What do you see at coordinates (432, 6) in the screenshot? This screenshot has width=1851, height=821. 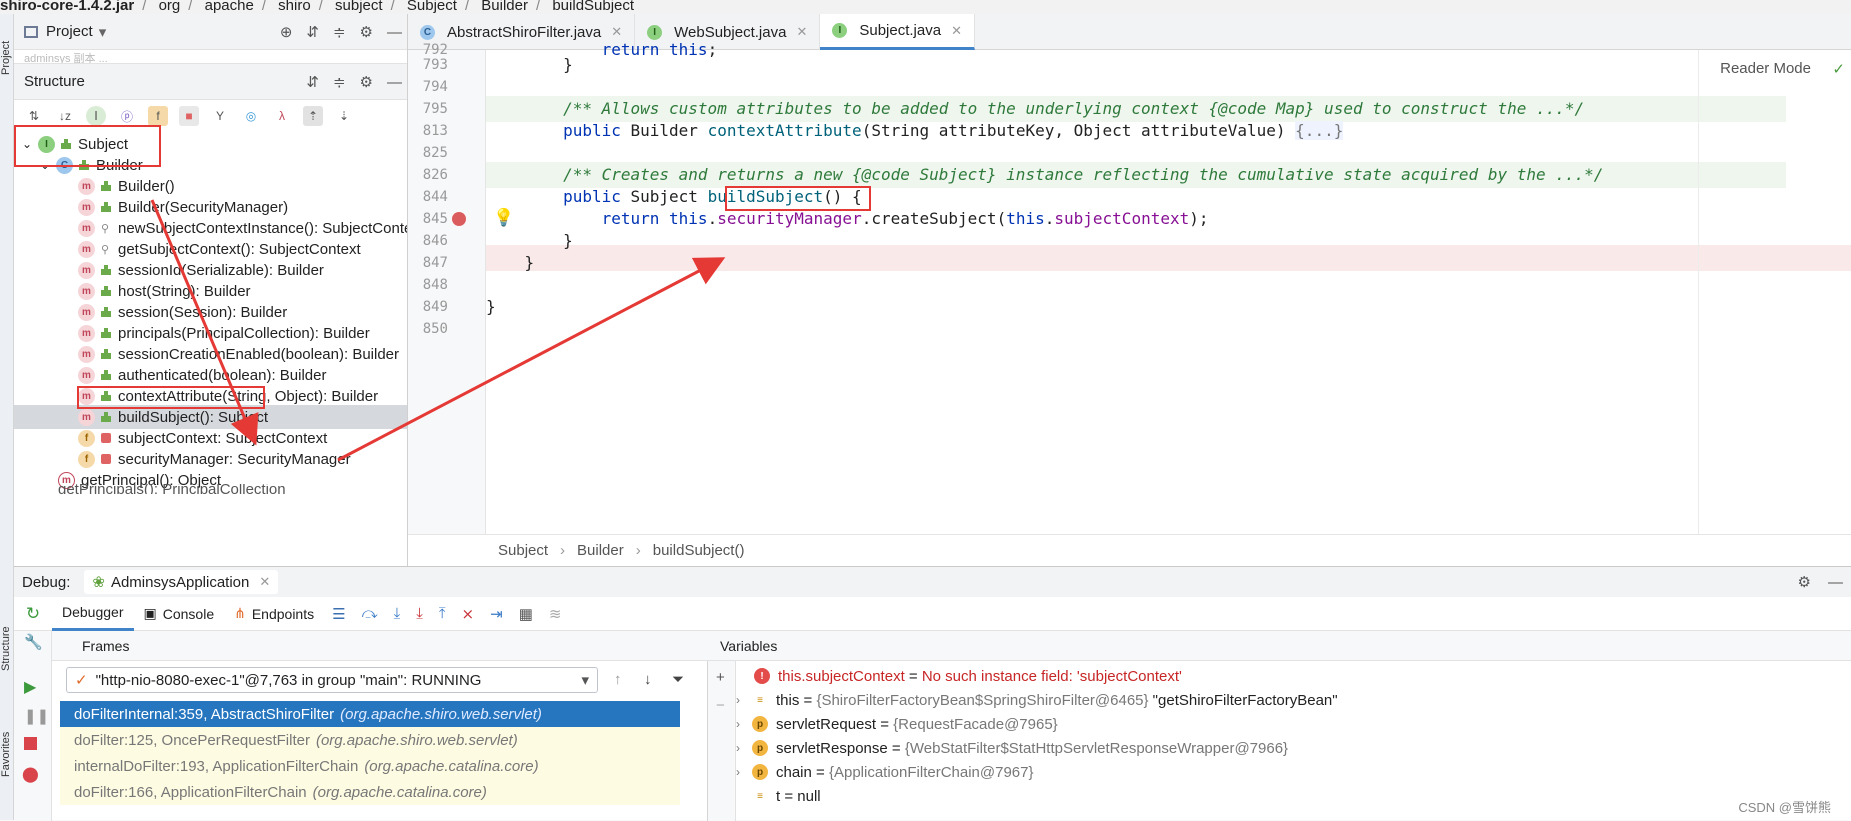 I see `crumb-Subject: Subject` at bounding box center [432, 6].